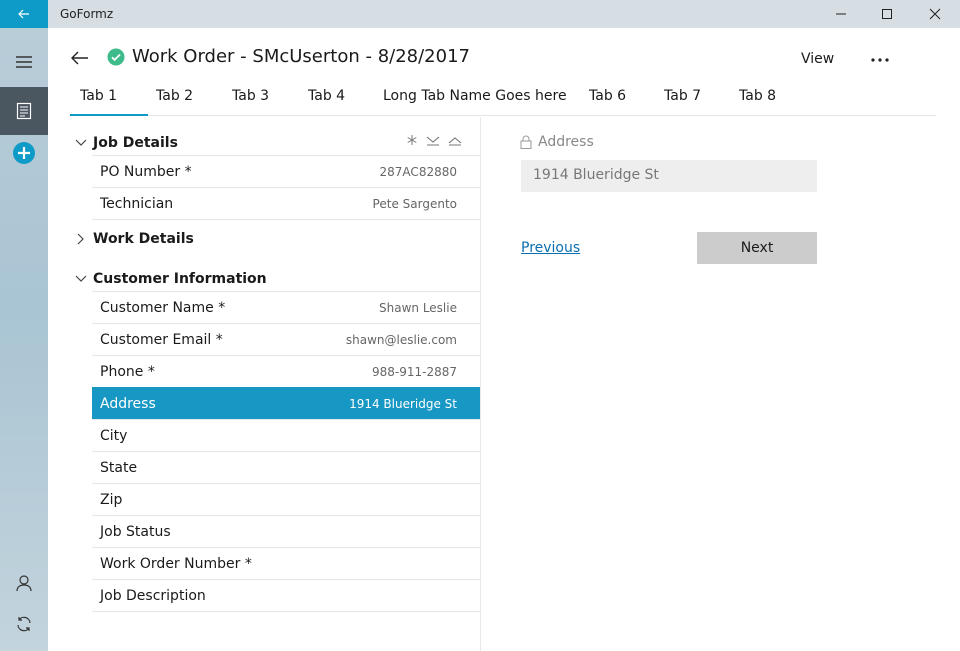 The width and height of the screenshot is (960, 651). I want to click on forms-icon, so click(24, 111).